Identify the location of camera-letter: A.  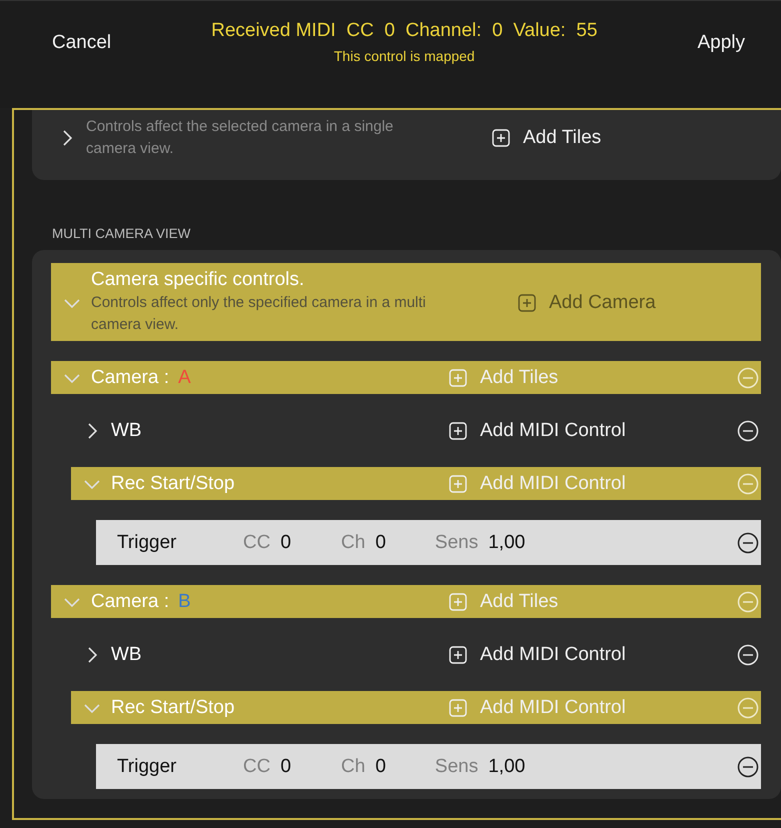
(184, 377).